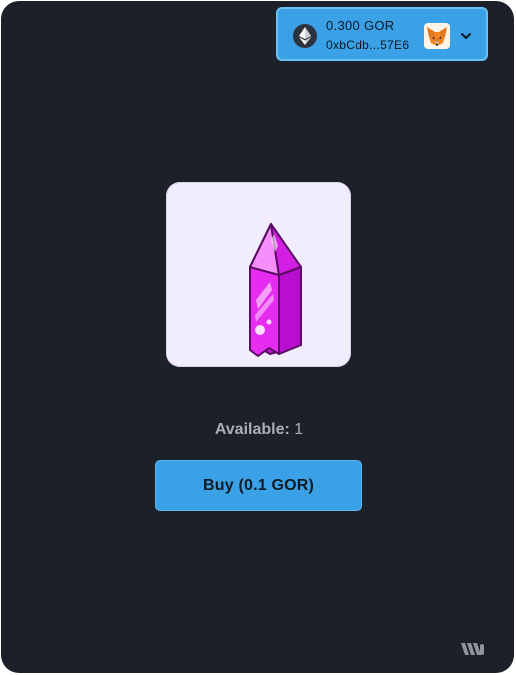 This screenshot has height=675, width=516. Describe the element at coordinates (382, 34) in the screenshot. I see `wallet-account-button: 0.300 GOR 0xbCdb...57E6` at that location.